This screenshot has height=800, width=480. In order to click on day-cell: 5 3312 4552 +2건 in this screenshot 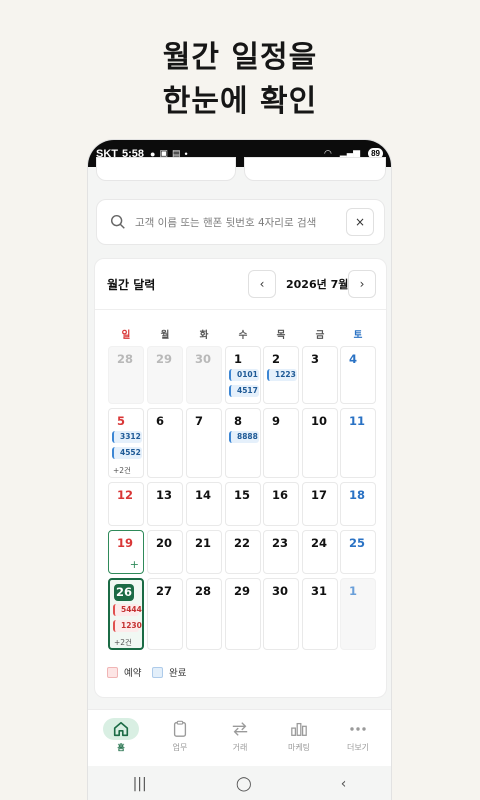, I will do `click(126, 443)`.